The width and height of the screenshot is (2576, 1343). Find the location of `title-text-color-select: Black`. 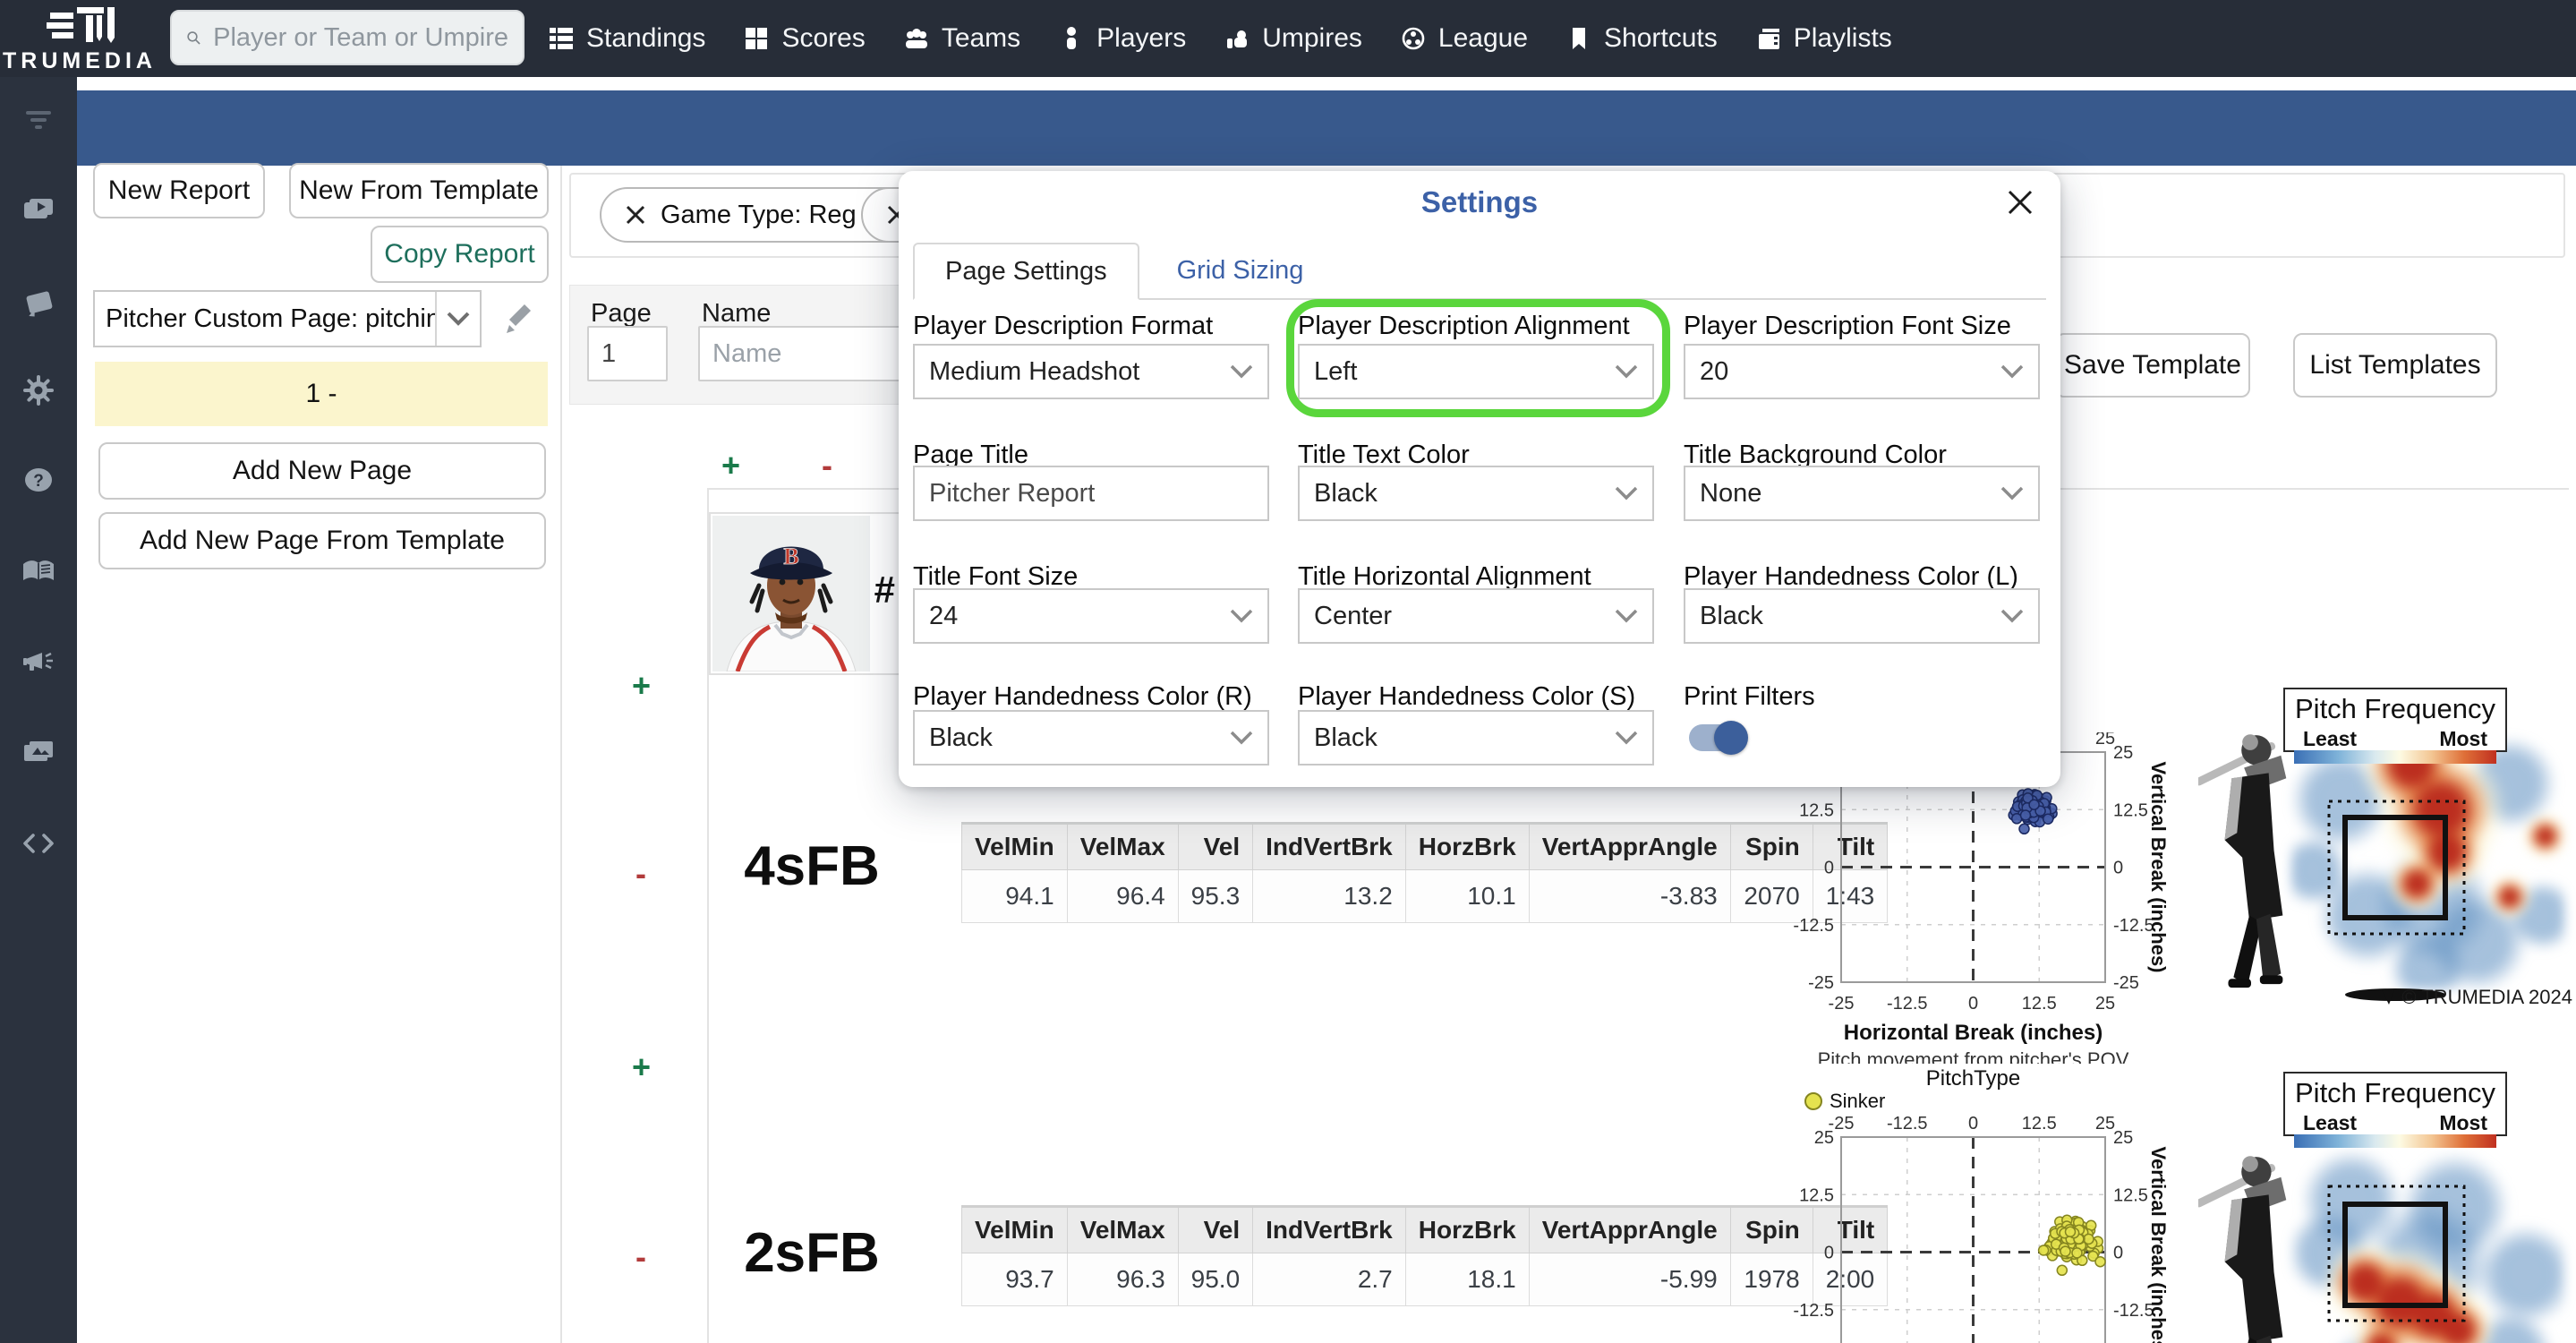

title-text-color-select: Black is located at coordinates (1476, 493).